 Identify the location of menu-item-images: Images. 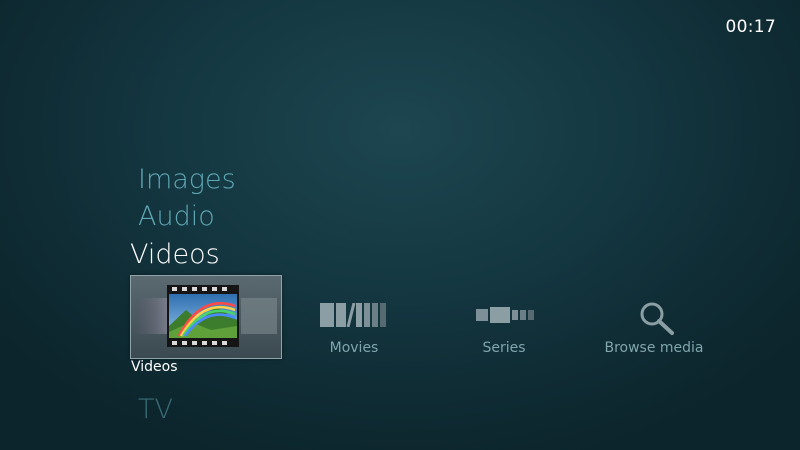
(187, 179).